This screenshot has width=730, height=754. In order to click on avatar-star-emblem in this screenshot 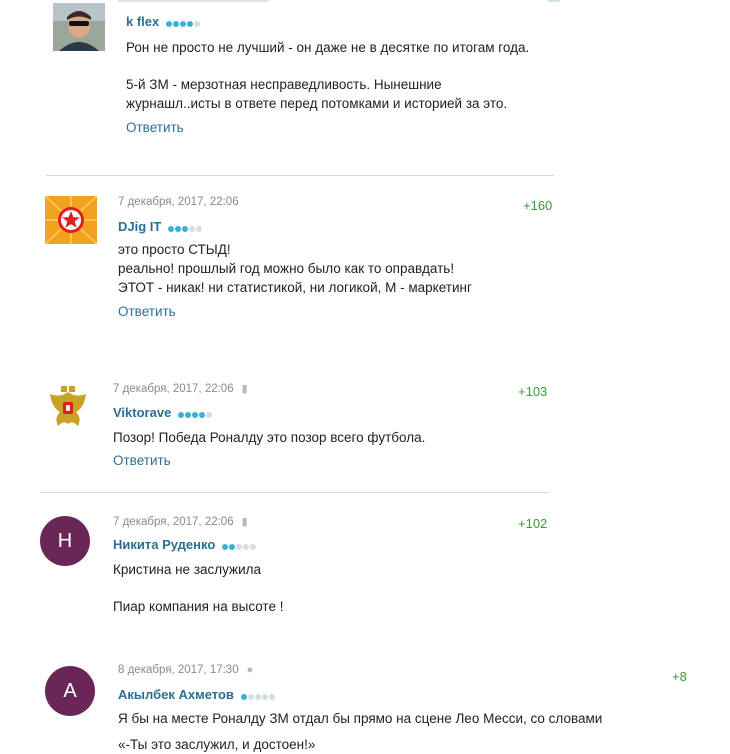, I will do `click(71, 220)`.